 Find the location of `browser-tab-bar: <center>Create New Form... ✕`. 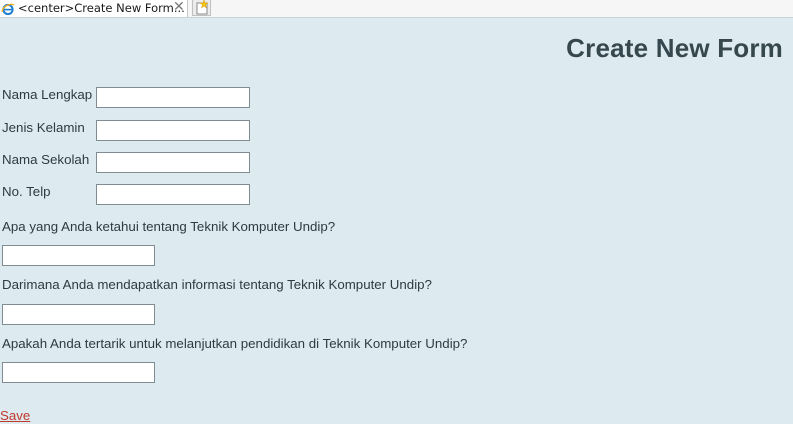

browser-tab-bar: <center>Create New Form... ✕ is located at coordinates (396, 9).